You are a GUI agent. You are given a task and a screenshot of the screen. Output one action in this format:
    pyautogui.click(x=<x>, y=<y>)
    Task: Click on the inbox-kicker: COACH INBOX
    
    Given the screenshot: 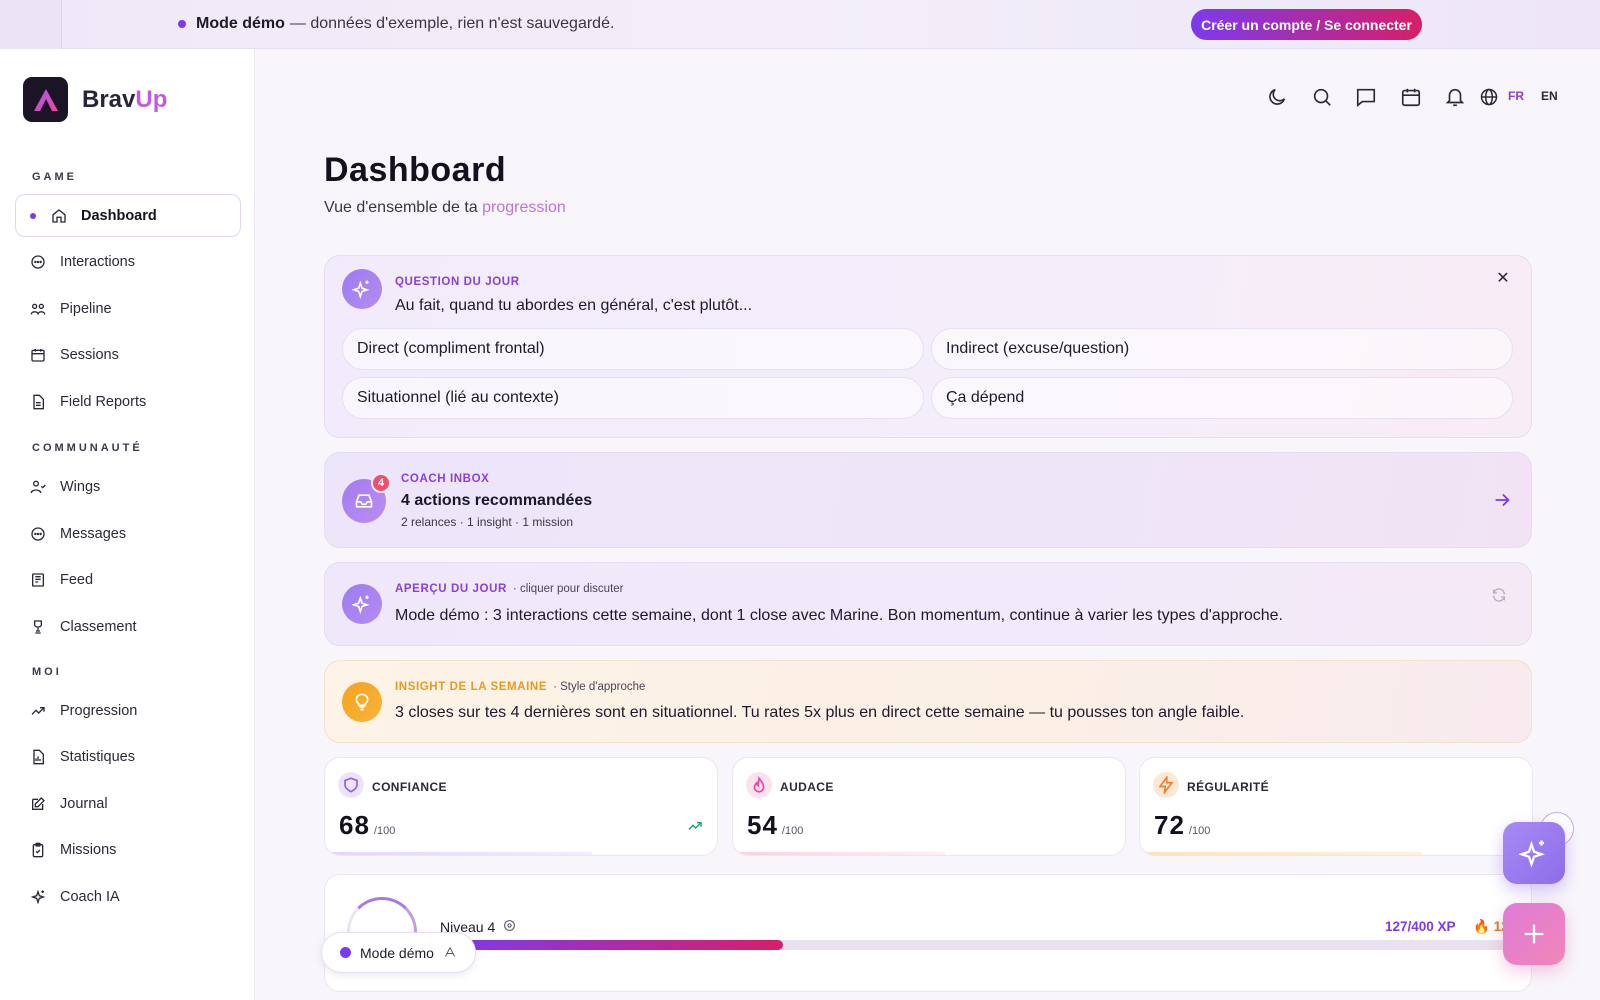 What is the action you would take?
    pyautogui.click(x=445, y=479)
    